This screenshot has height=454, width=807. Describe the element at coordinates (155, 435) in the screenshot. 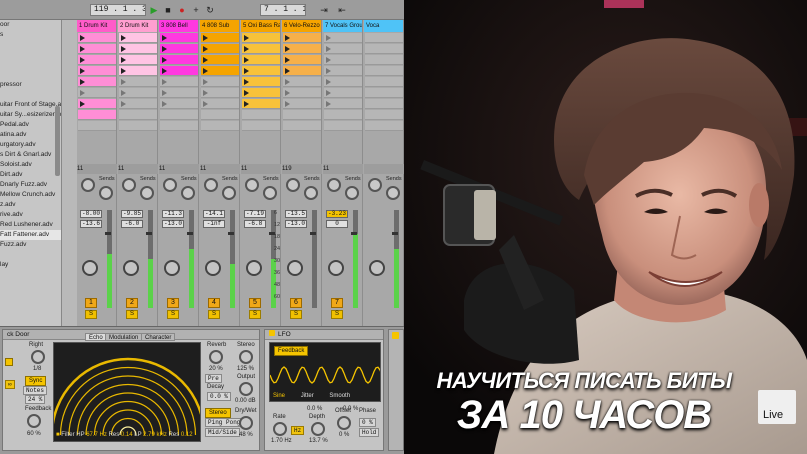

I see `lp-value: 2.79 kHz` at that location.